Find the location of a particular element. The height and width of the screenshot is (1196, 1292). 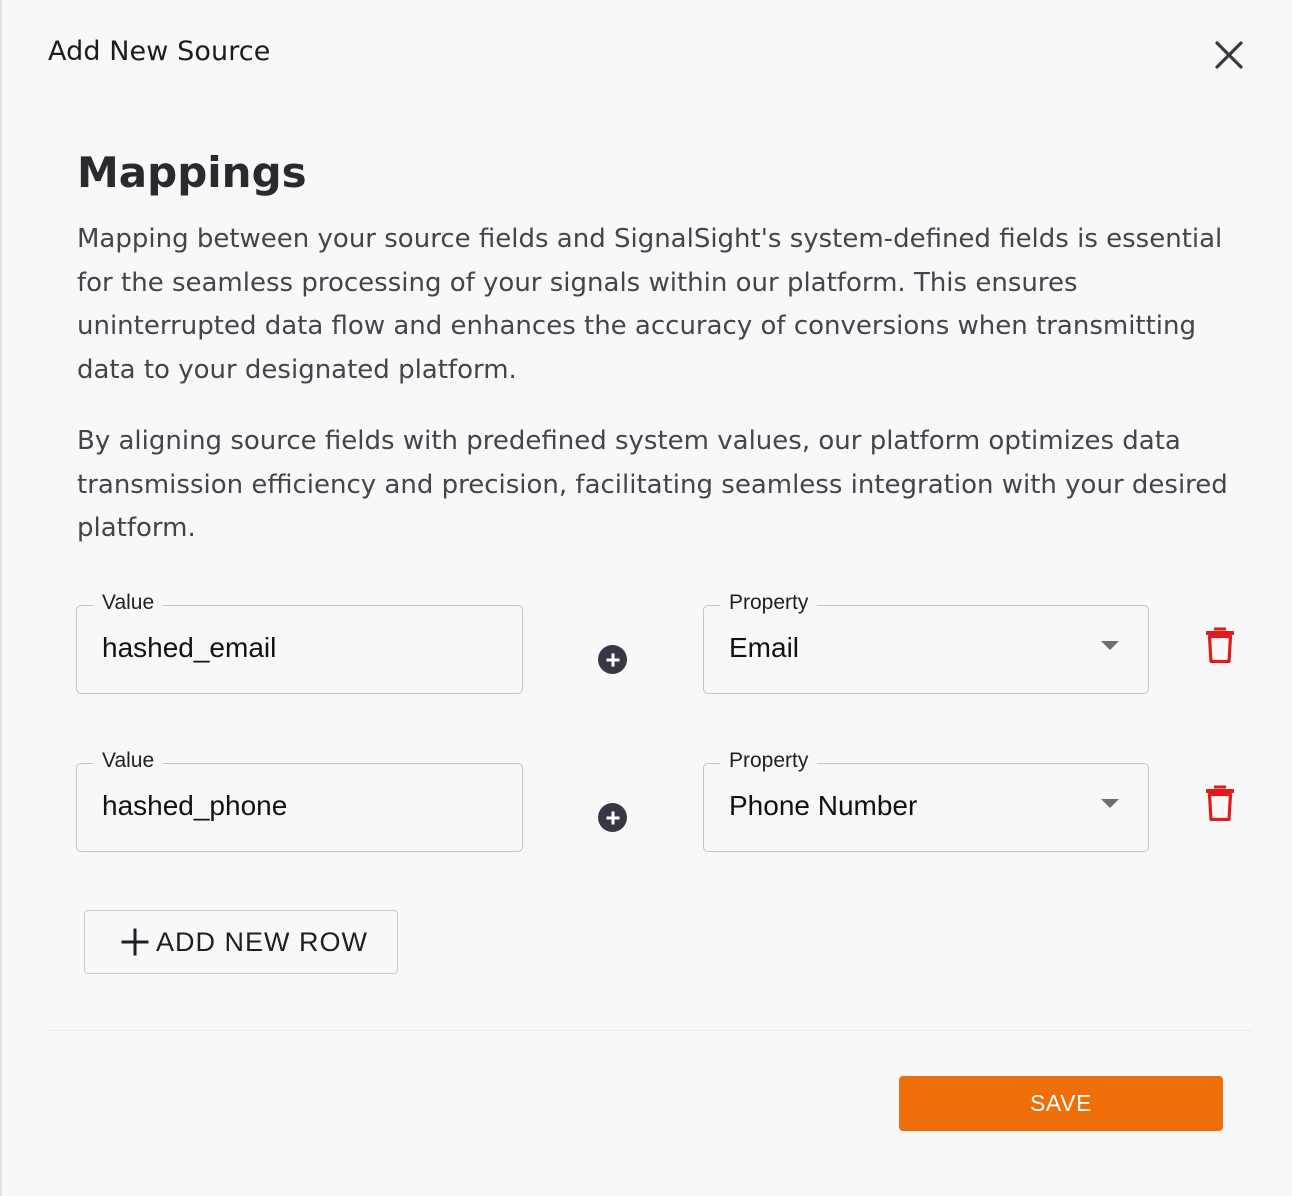

close-icon is located at coordinates (1229, 55).